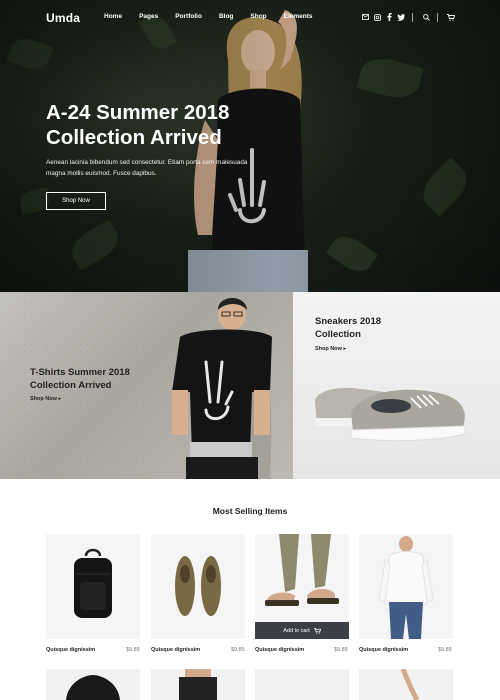 The width and height of the screenshot is (500, 700). Describe the element at coordinates (250, 511) in the screenshot. I see `section-title: Most Selling Items` at that location.